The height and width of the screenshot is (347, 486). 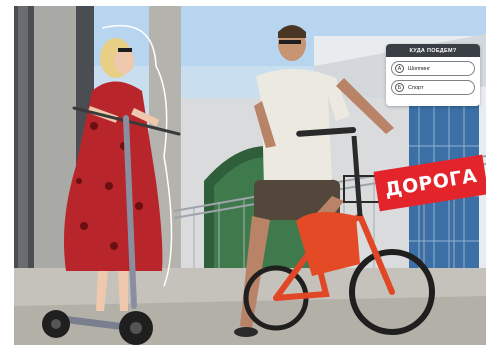 I want to click on option-letter-b: Б, so click(x=399, y=87).